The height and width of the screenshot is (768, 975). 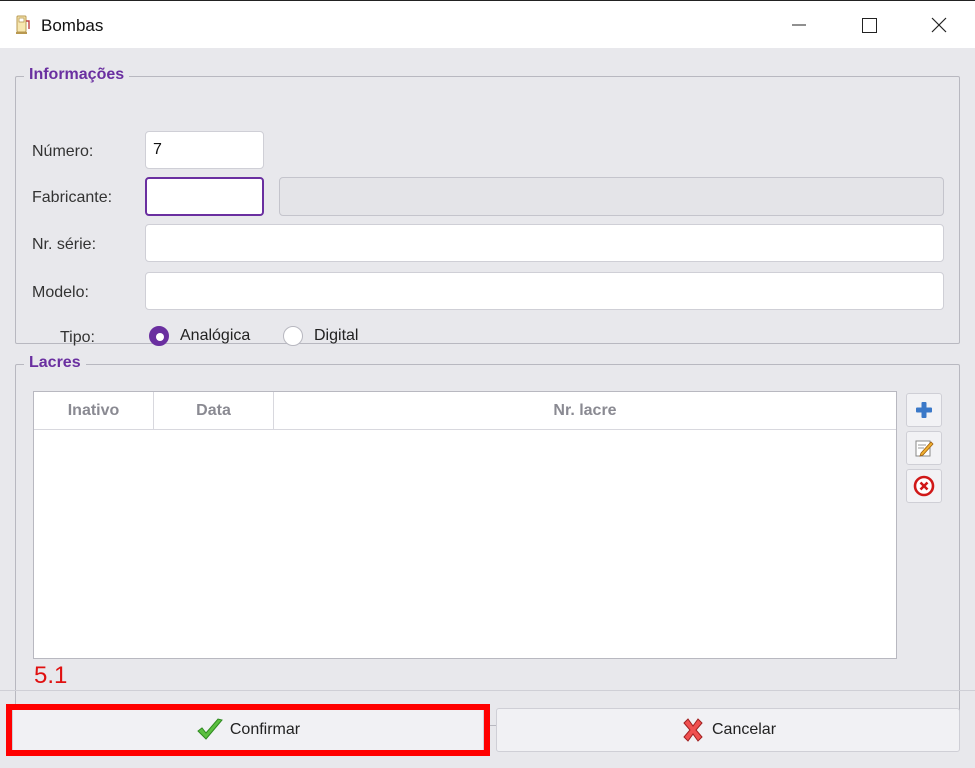 I want to click on numero-input: 7, so click(x=204, y=150).